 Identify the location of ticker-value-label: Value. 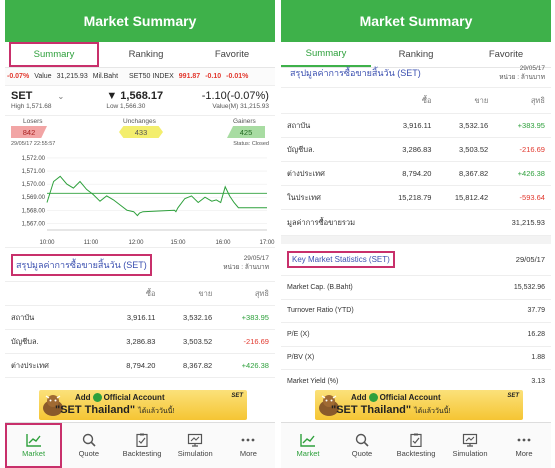
(43, 76).